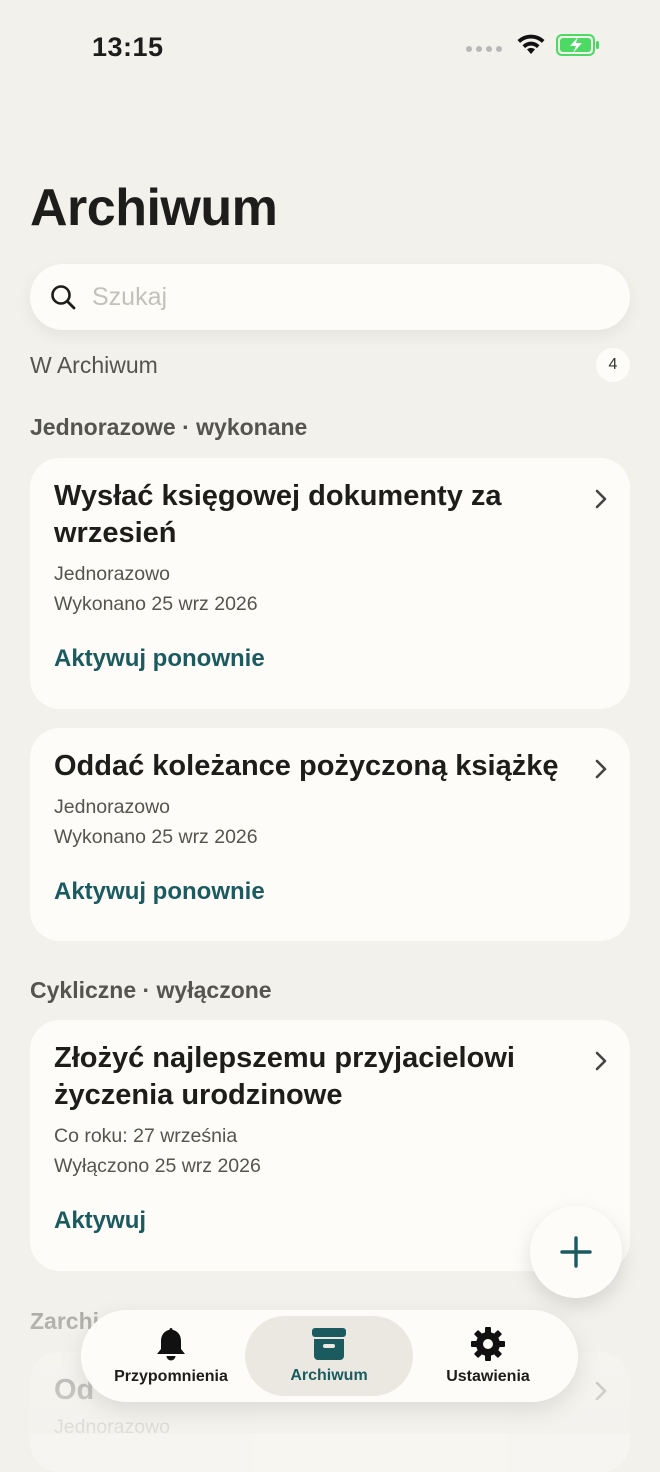  I want to click on tab-label: Przypomnienia, so click(171, 1376).